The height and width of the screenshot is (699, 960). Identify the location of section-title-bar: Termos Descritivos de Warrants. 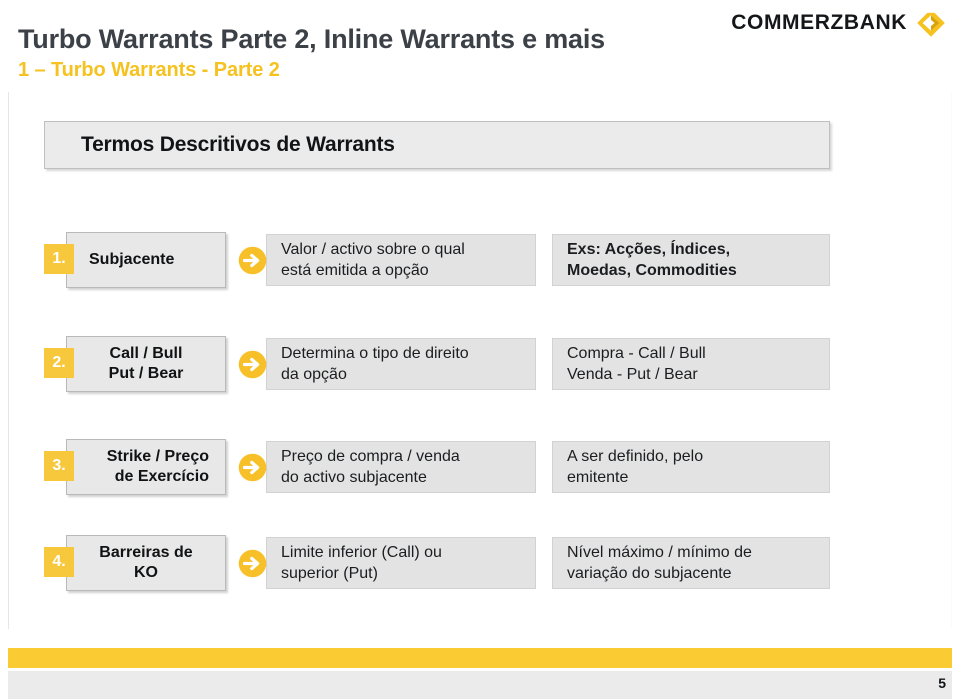
(437, 145).